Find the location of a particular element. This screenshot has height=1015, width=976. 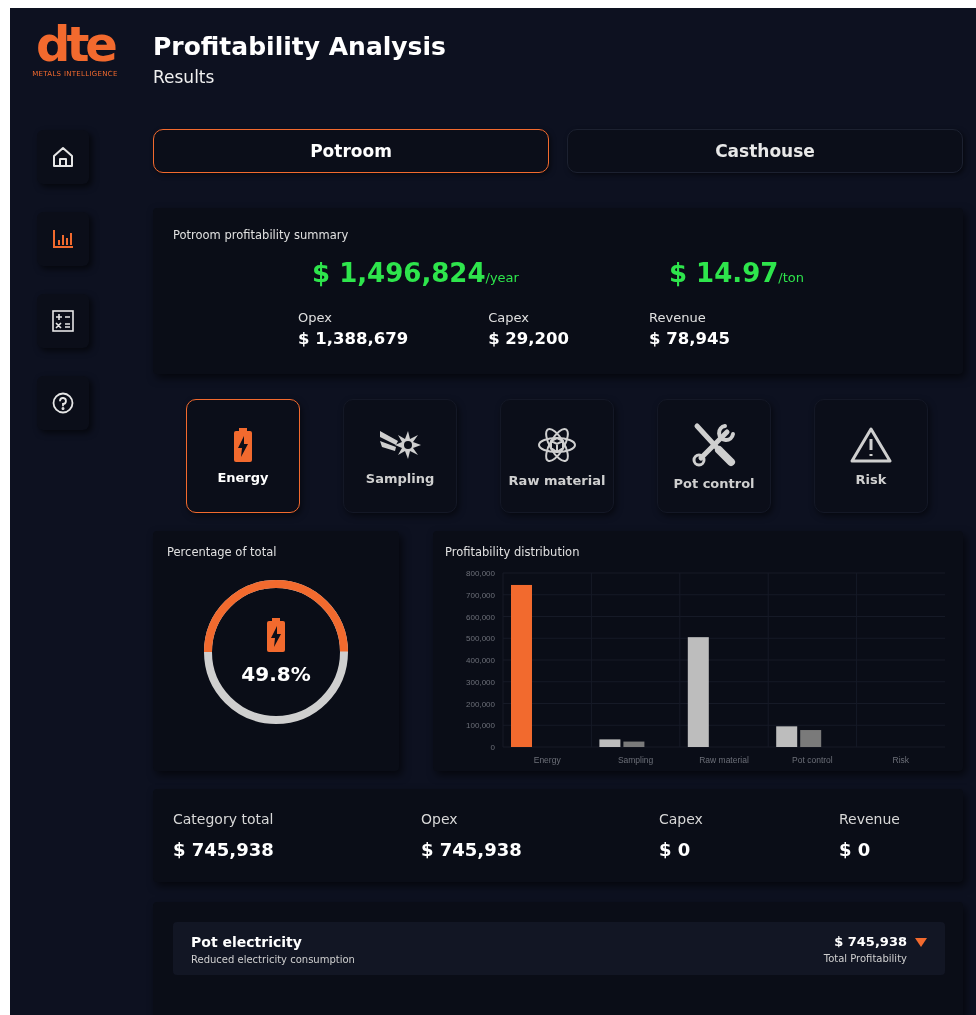

caret-icon is located at coordinates (921, 942).